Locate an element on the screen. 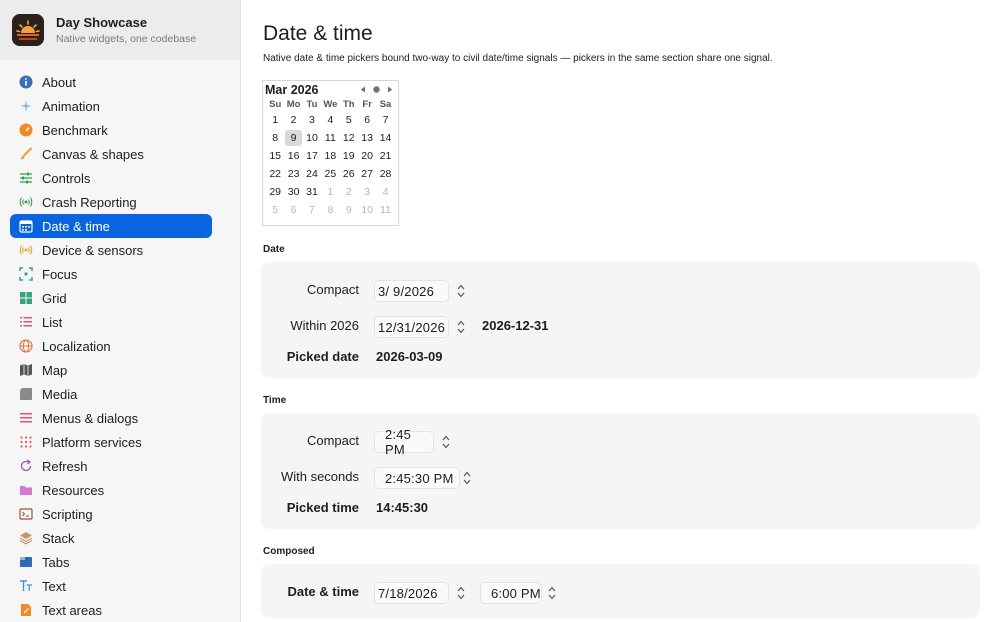  sidebar-item-text-areas: Text areas is located at coordinates (111, 610).